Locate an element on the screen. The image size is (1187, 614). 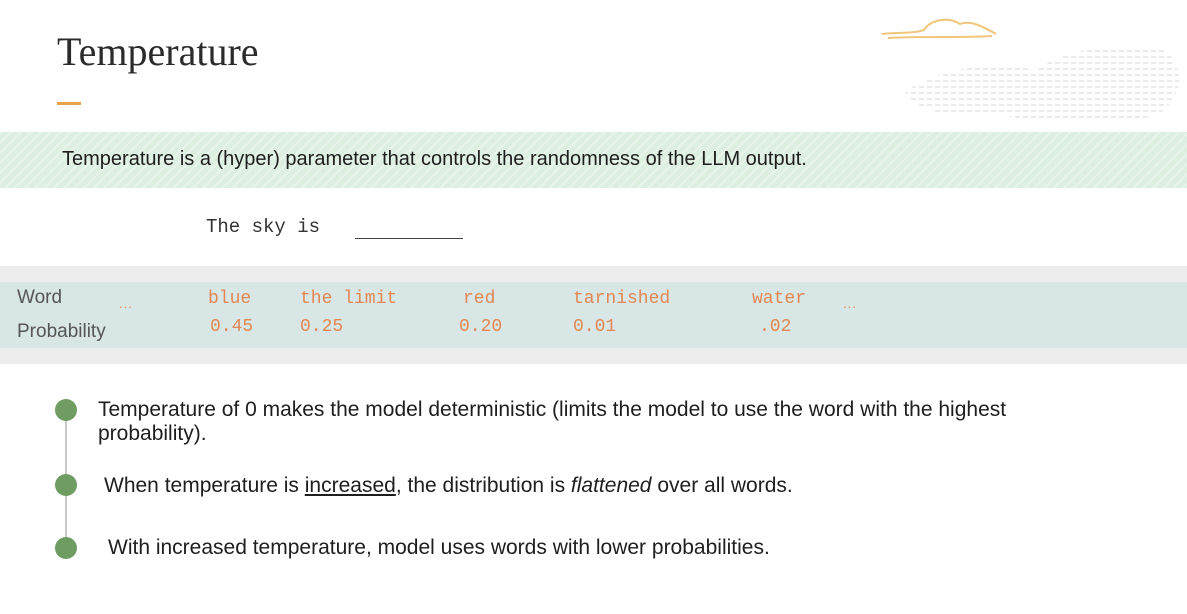
prob-water: .02 is located at coordinates (775, 327).